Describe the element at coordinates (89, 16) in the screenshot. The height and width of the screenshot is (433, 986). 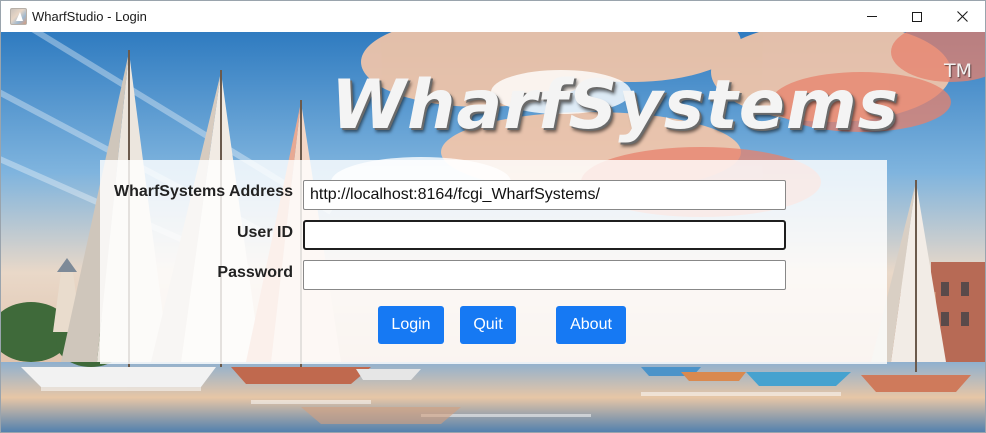
I see `window-title: WharfStudio - Login` at that location.